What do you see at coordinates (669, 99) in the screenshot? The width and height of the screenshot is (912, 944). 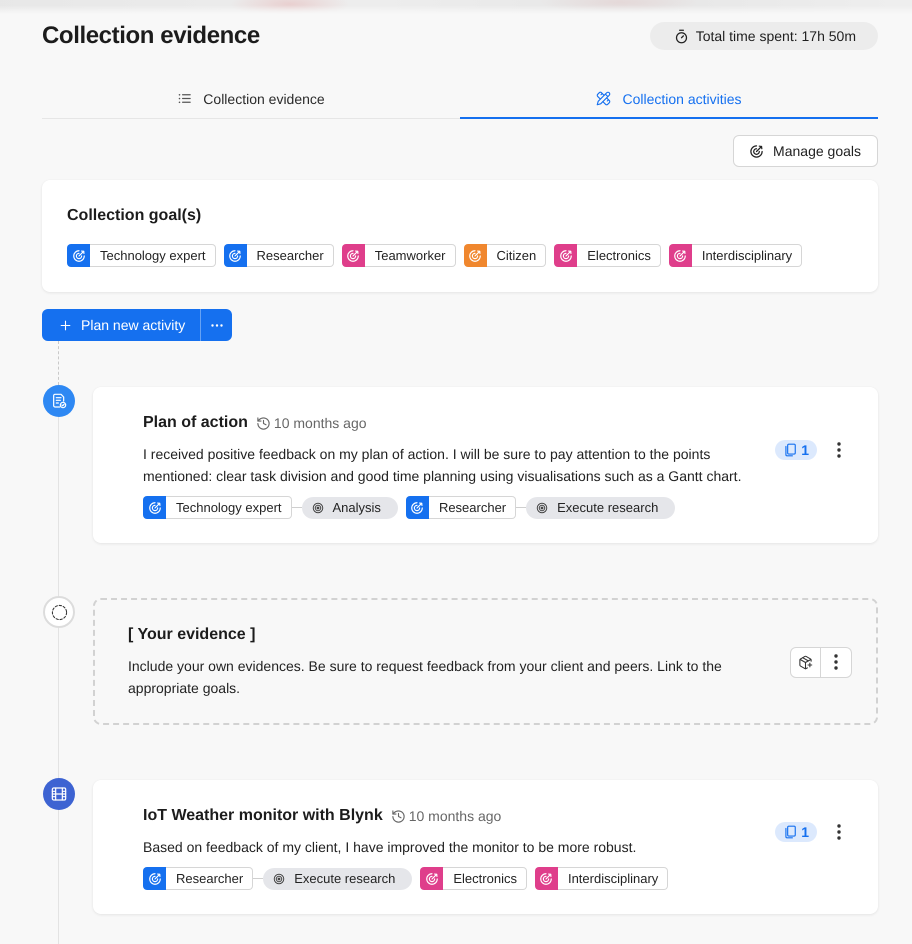 I see `tab: Collection activities` at bounding box center [669, 99].